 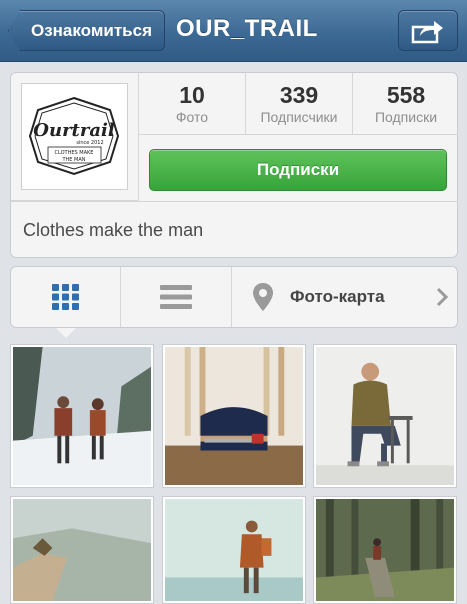 I want to click on logo-tagline: THE MAN, so click(x=73, y=160).